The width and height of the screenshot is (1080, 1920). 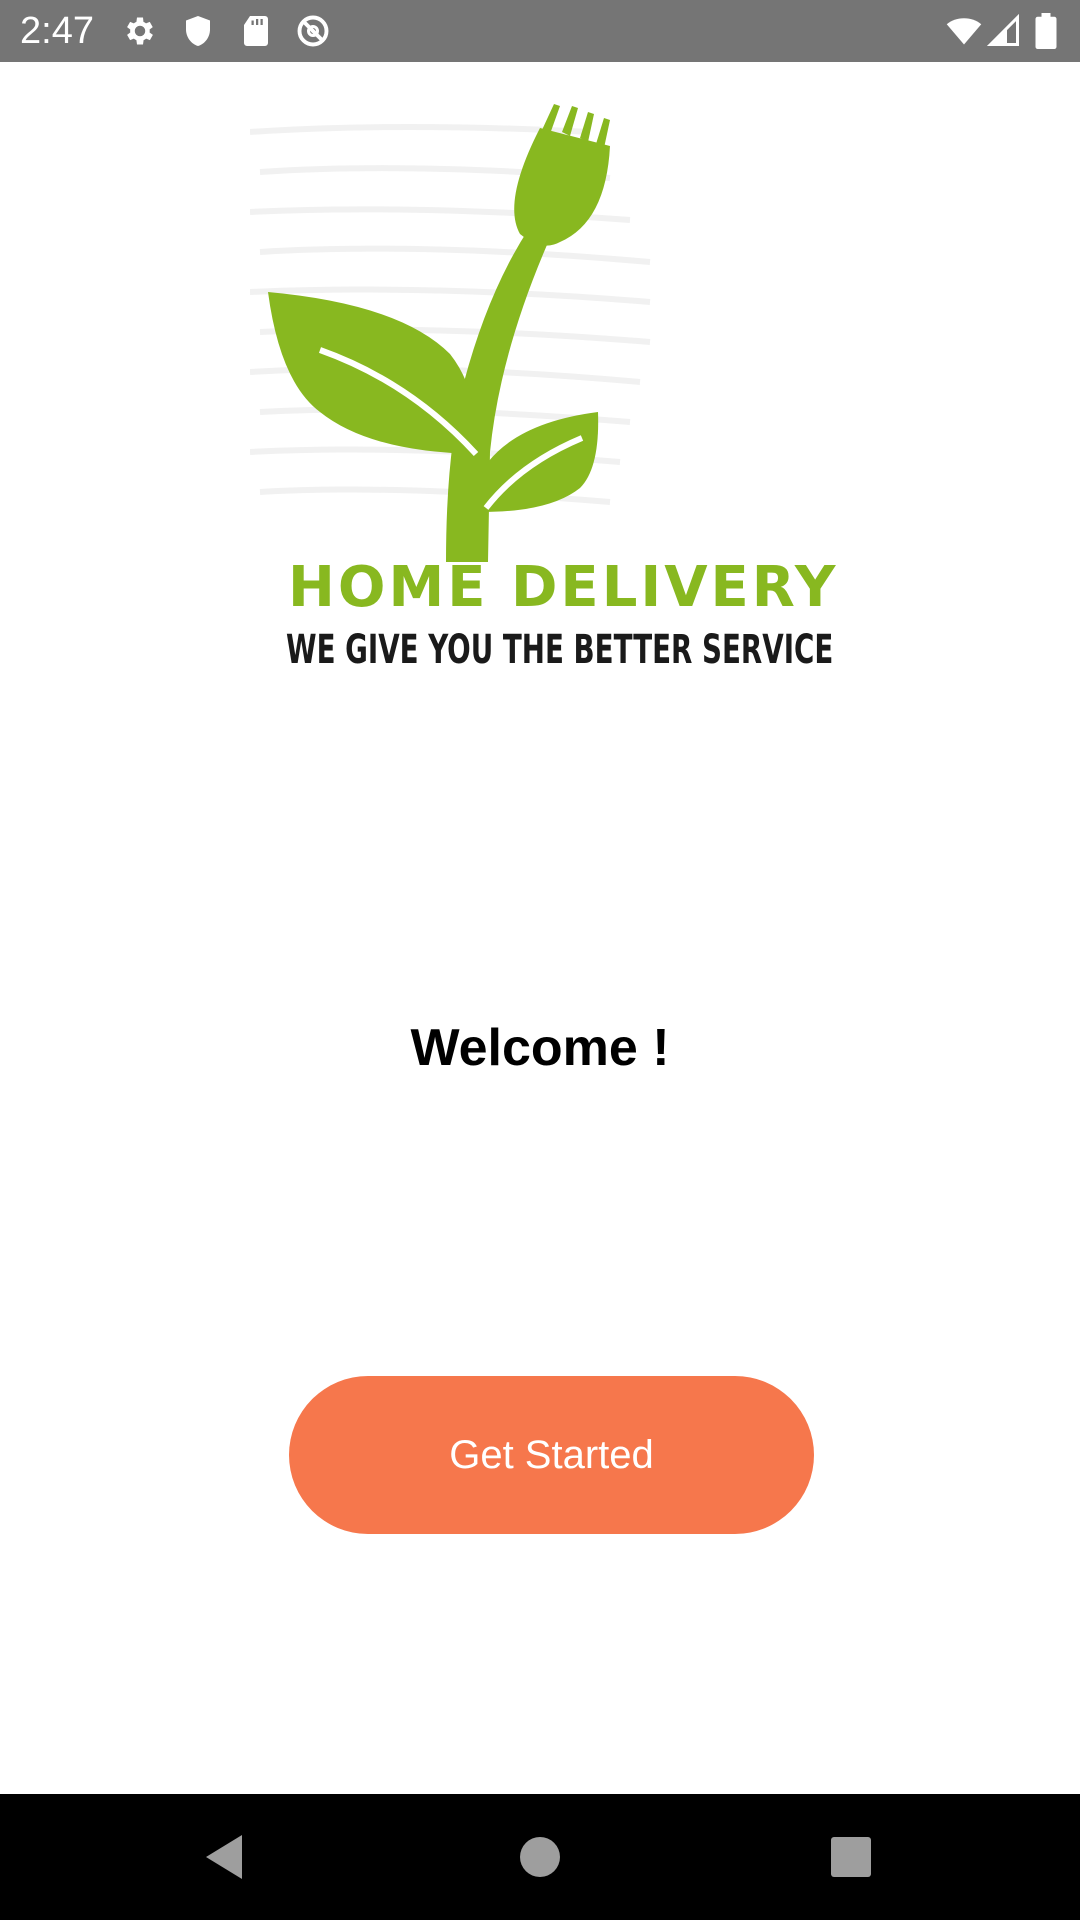 I want to click on navigation-bar, so click(x=540, y=1857).